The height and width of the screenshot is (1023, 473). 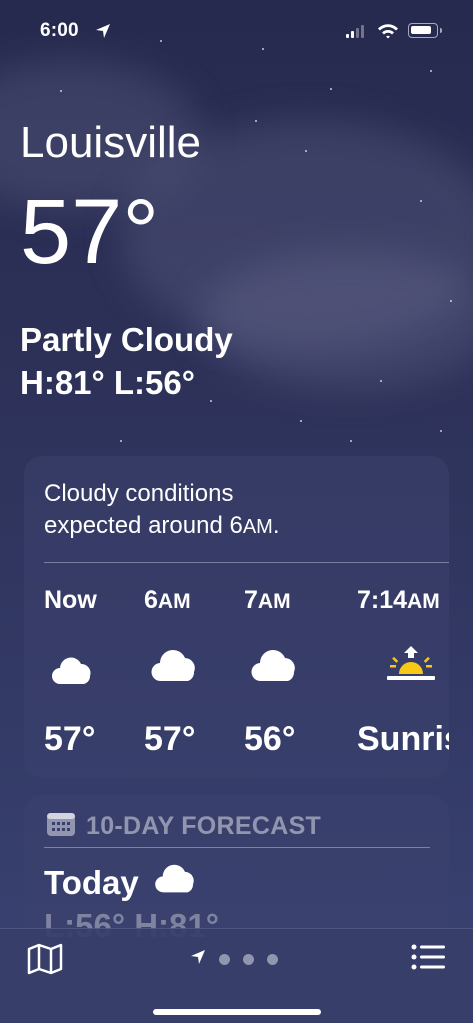 What do you see at coordinates (411, 665) in the screenshot?
I see `sunrise-icon` at bounding box center [411, 665].